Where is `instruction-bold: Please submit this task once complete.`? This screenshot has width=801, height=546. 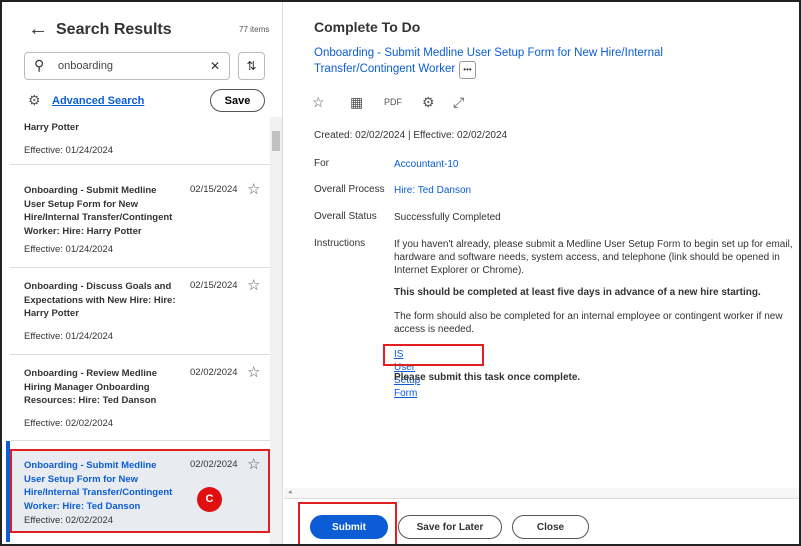 instruction-bold: Please submit this task once complete. is located at coordinates (487, 377).